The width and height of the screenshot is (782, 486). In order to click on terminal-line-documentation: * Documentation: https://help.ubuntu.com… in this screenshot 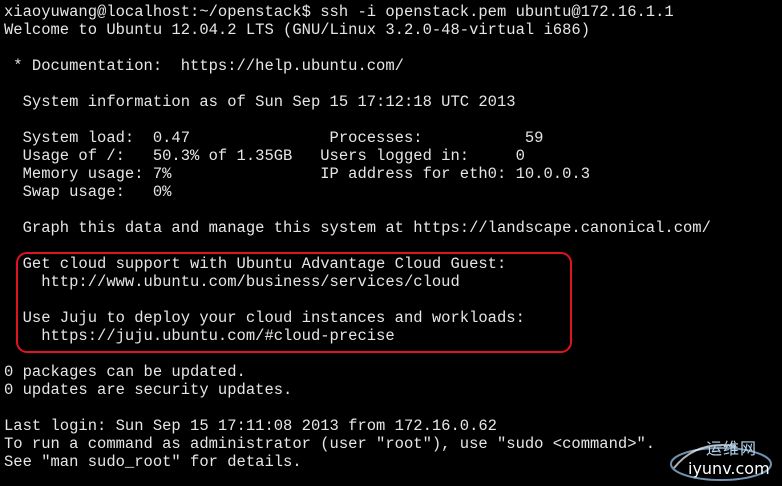, I will do `click(204, 66)`.